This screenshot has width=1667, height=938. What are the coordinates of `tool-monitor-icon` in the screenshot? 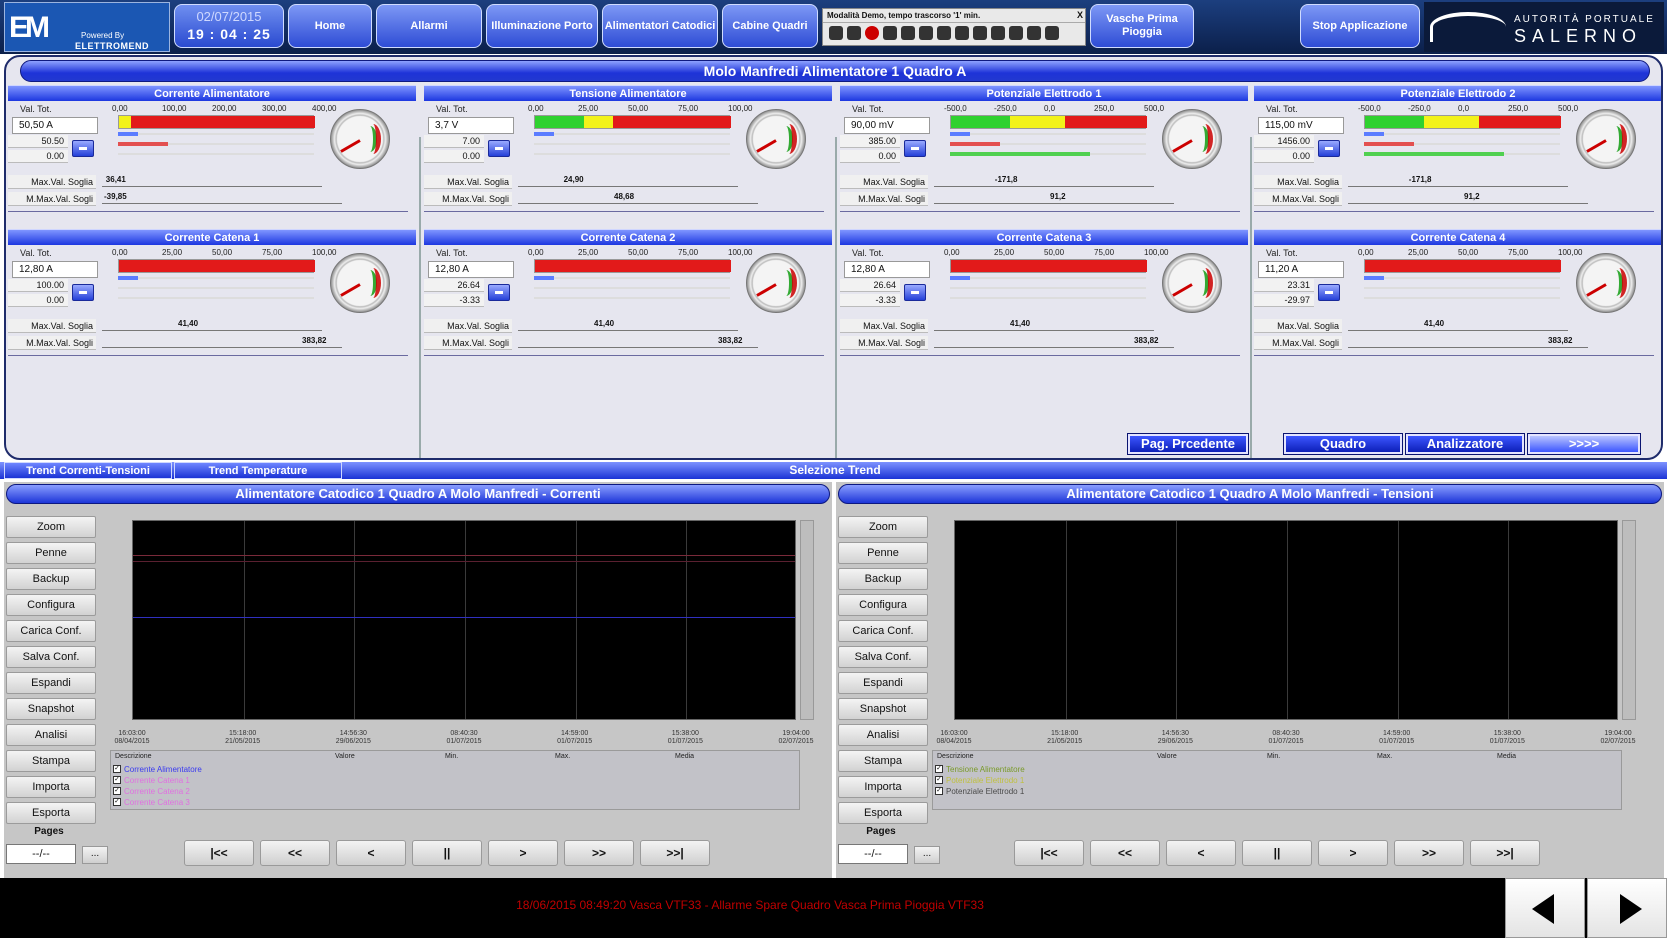 It's located at (980, 33).